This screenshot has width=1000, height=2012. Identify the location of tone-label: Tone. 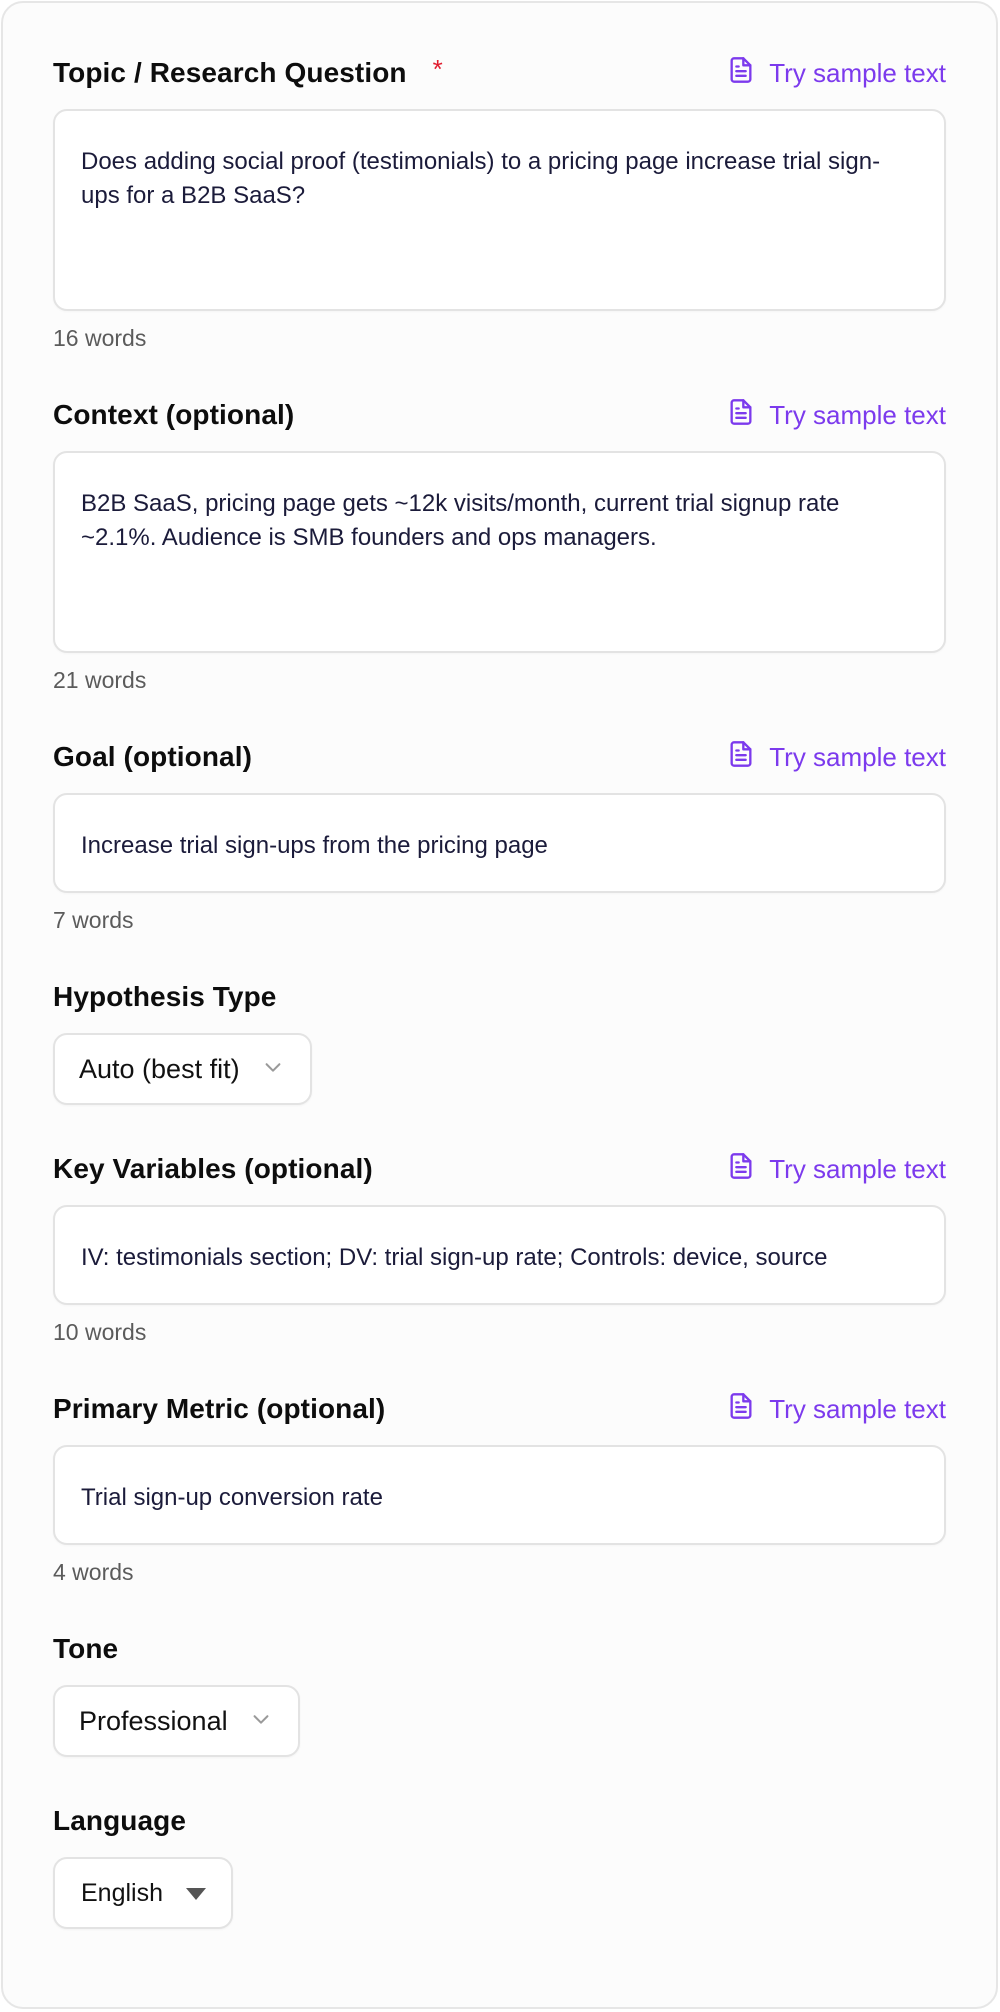
(86, 1648).